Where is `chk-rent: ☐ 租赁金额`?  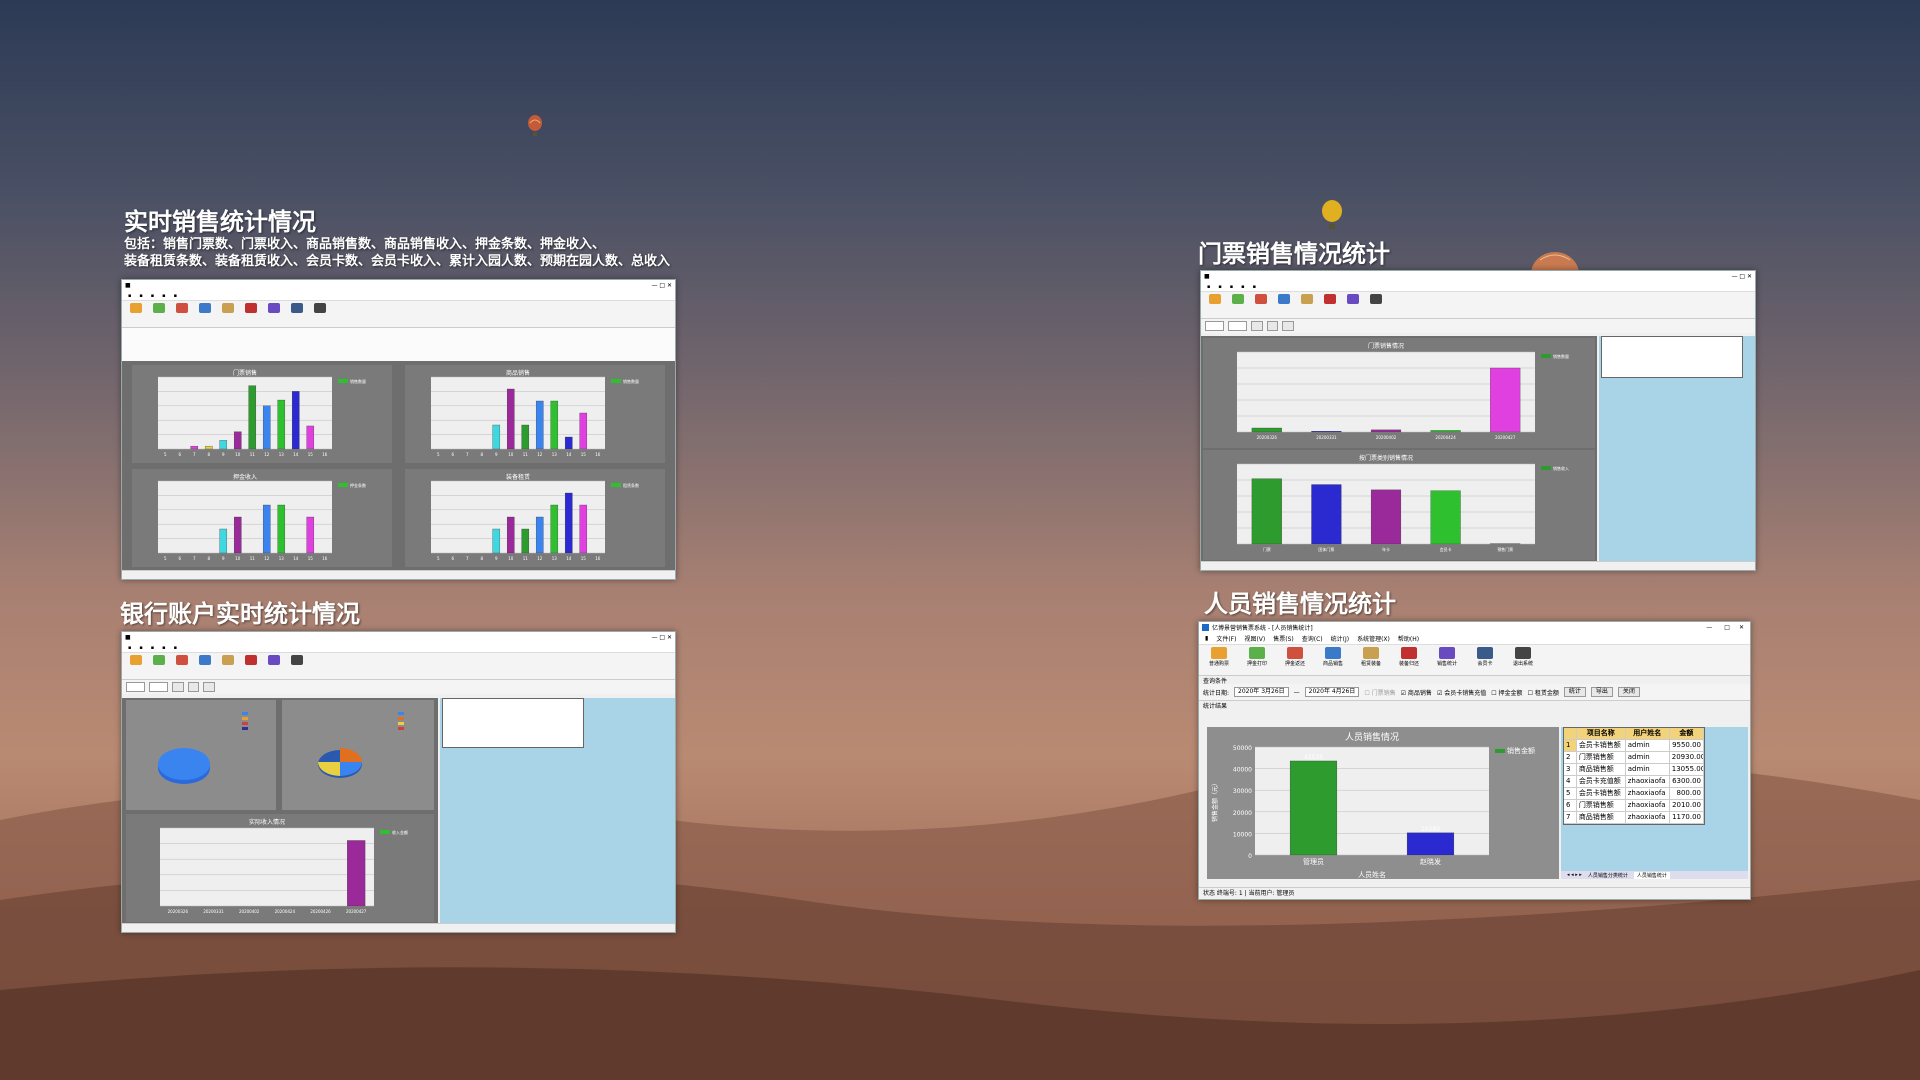
chk-rent: ☐ 租赁金额 is located at coordinates (1543, 692).